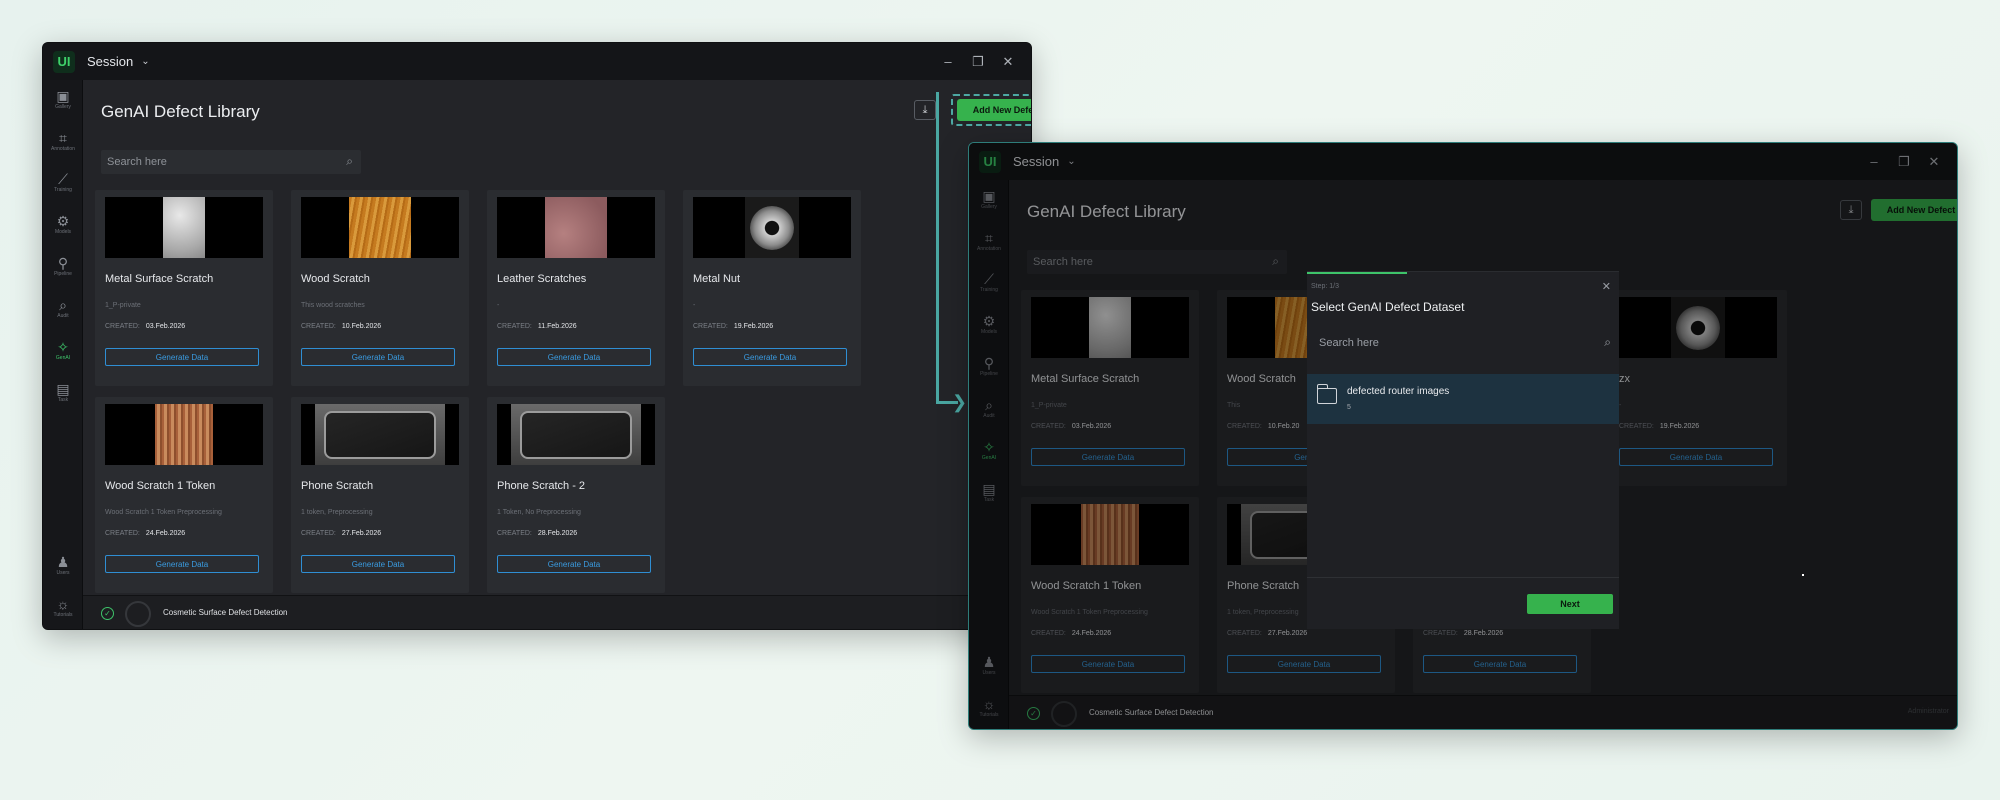  Describe the element at coordinates (63, 263) in the screenshot. I see `pipeline-icon: ⚲` at that location.